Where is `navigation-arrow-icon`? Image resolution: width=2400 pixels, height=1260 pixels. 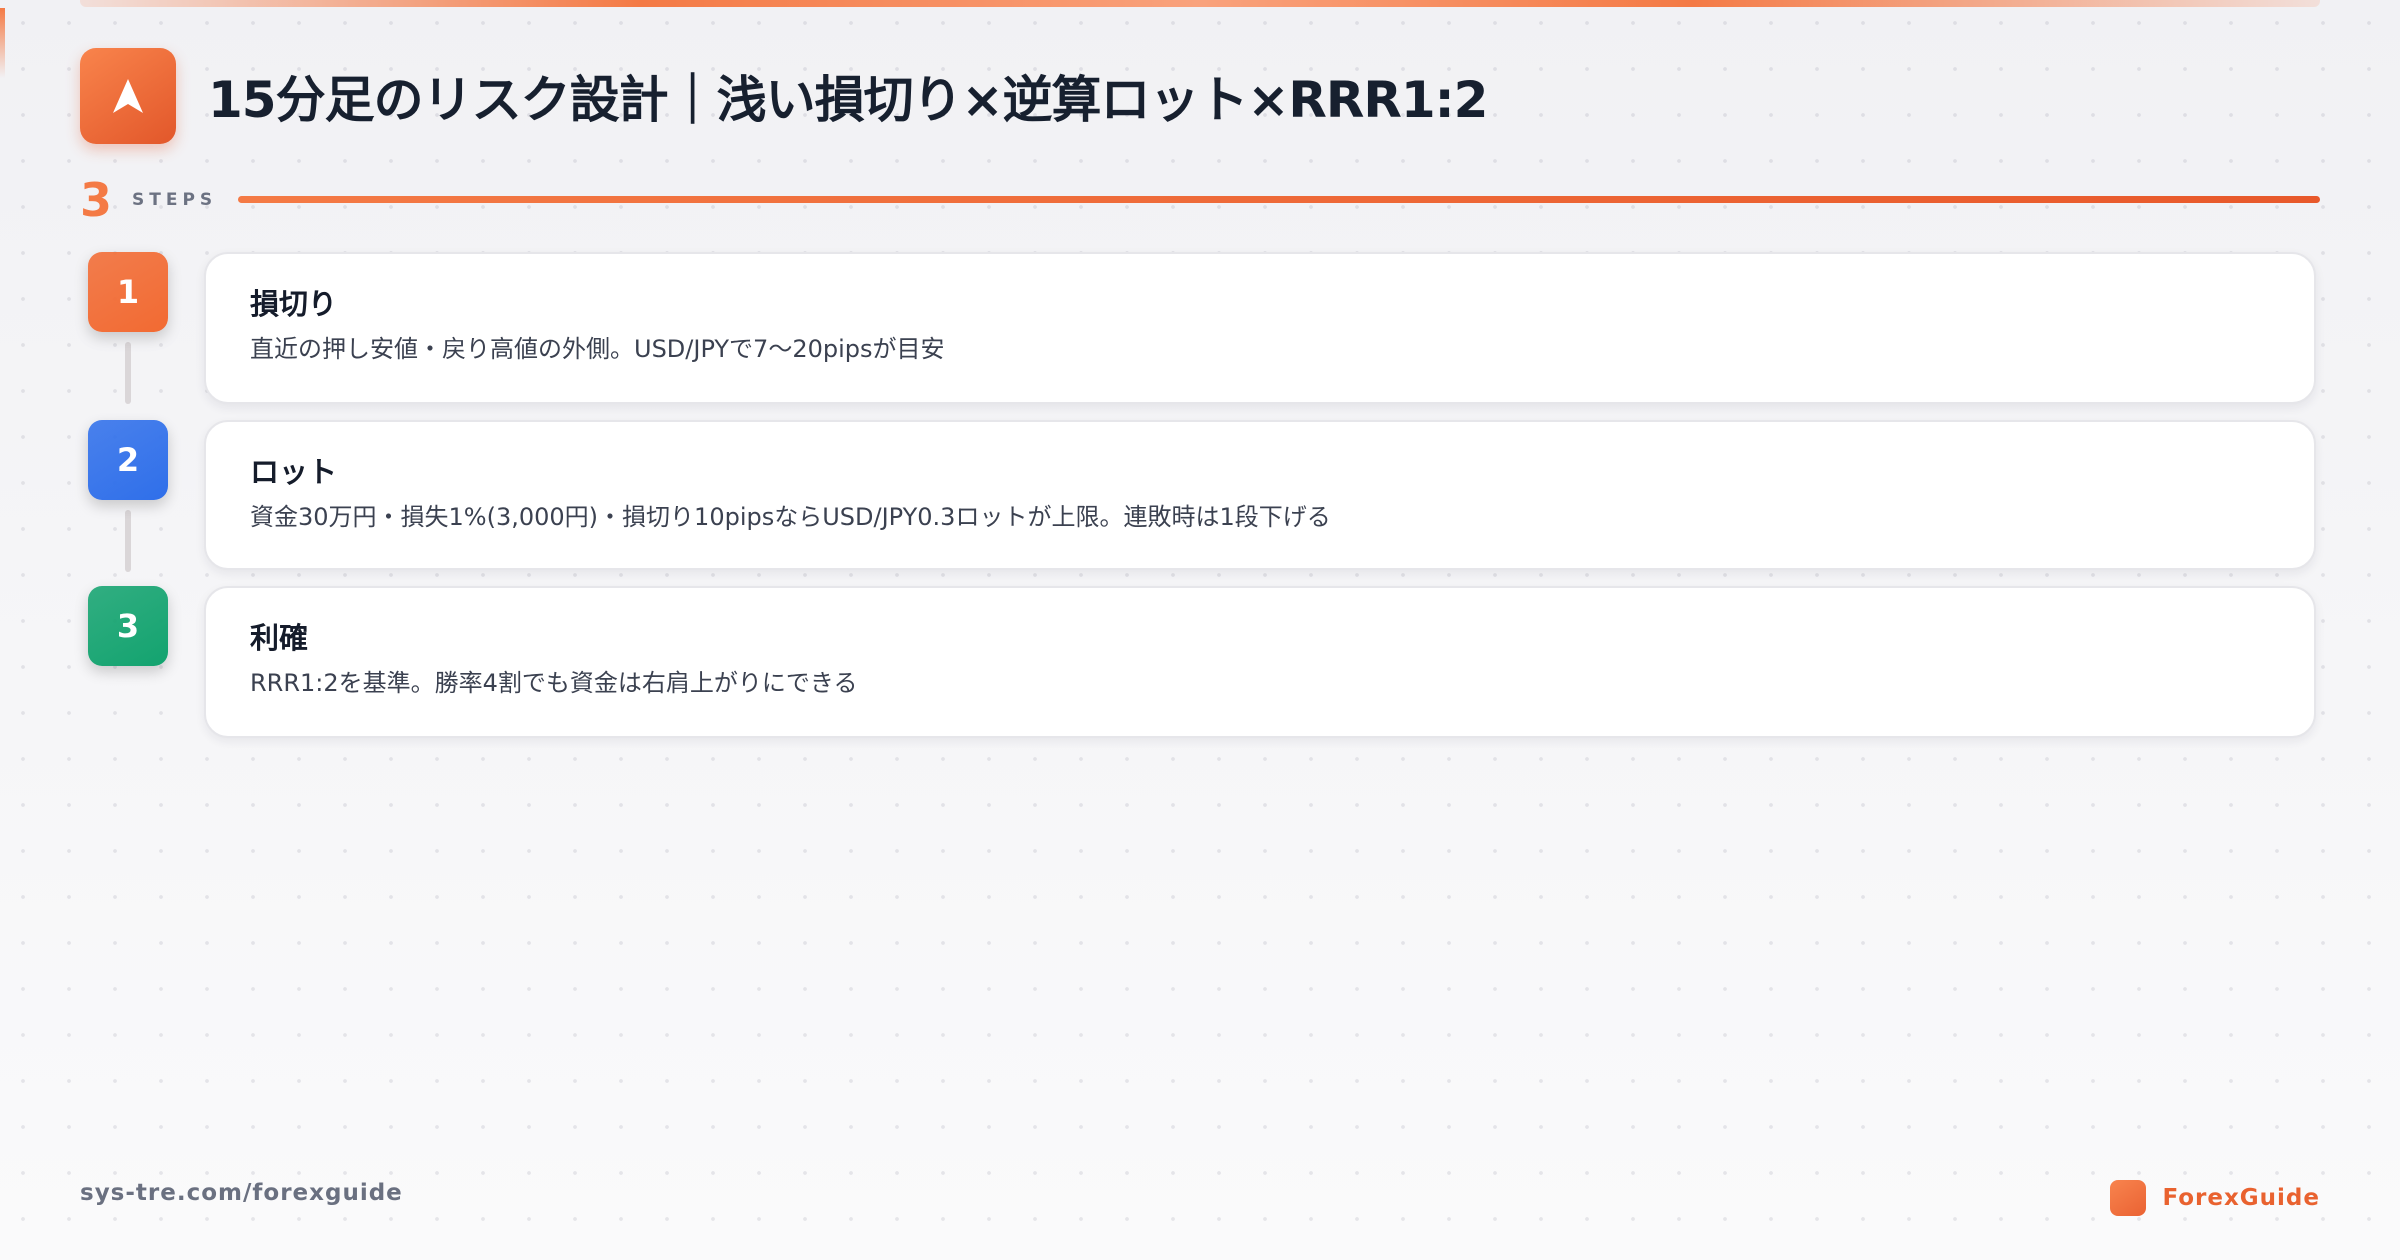
navigation-arrow-icon is located at coordinates (128, 96).